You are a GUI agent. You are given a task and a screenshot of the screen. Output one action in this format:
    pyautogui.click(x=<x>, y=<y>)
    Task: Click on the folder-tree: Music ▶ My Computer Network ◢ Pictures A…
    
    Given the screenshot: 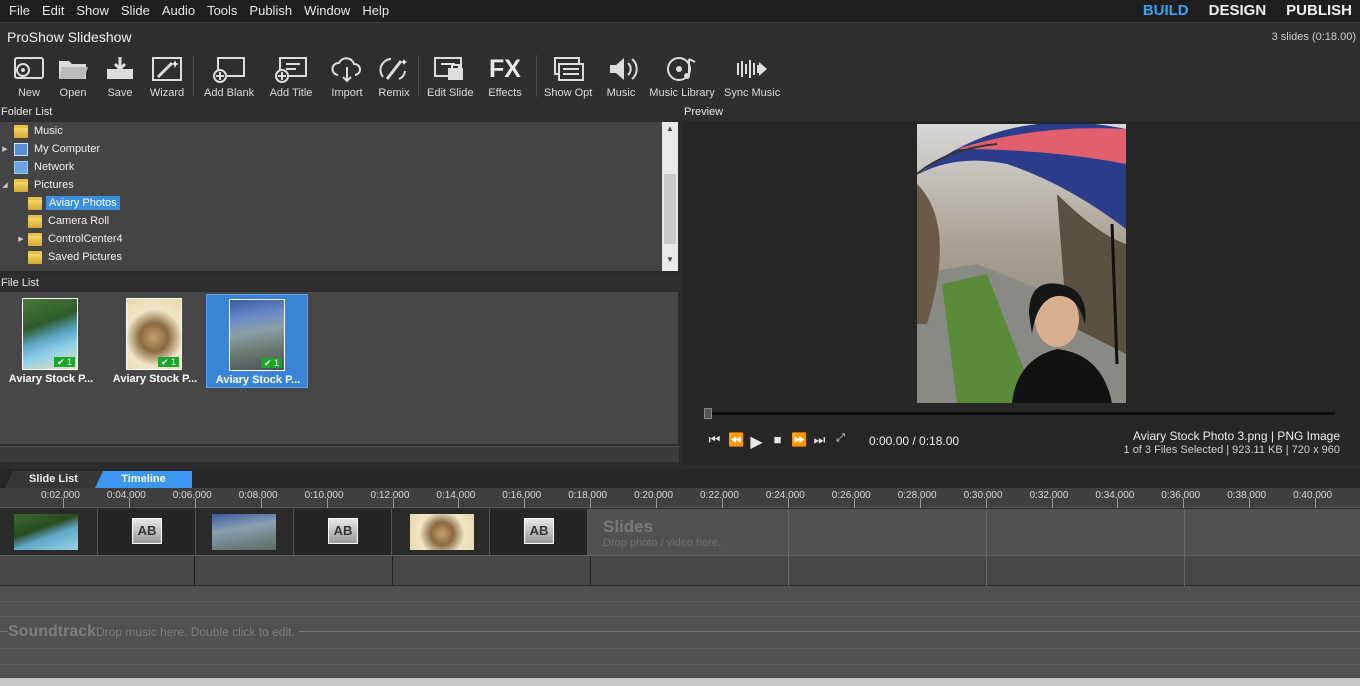 What is the action you would take?
    pyautogui.click(x=331, y=196)
    